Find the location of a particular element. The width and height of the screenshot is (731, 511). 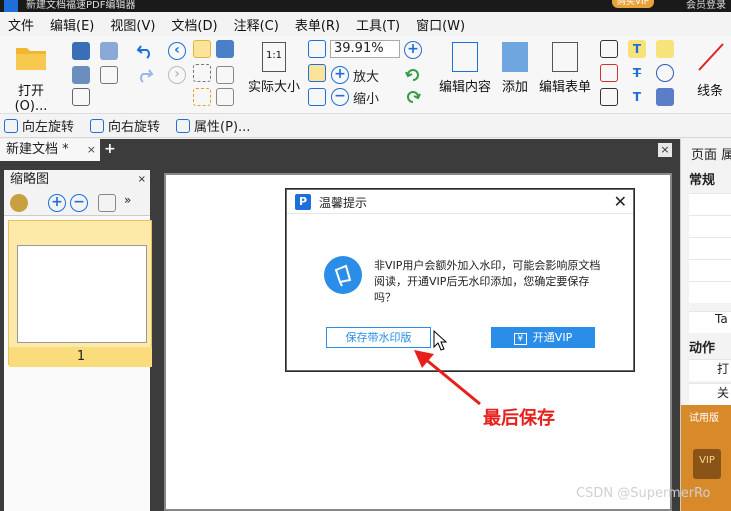

tab-close-icon: × is located at coordinates (91, 150).